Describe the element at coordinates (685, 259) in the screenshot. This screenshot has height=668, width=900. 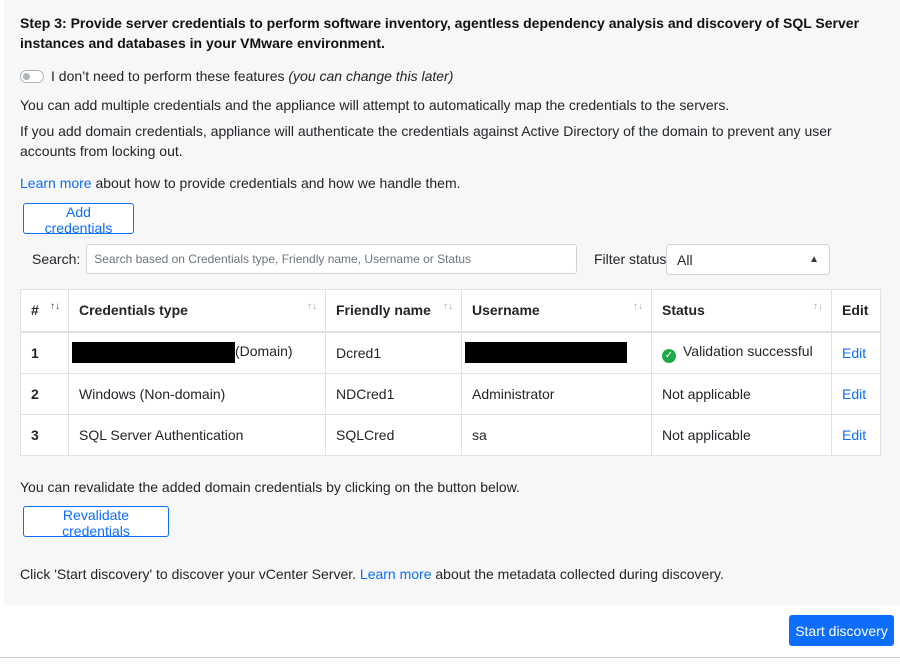
I see `filter-status-value: All` at that location.